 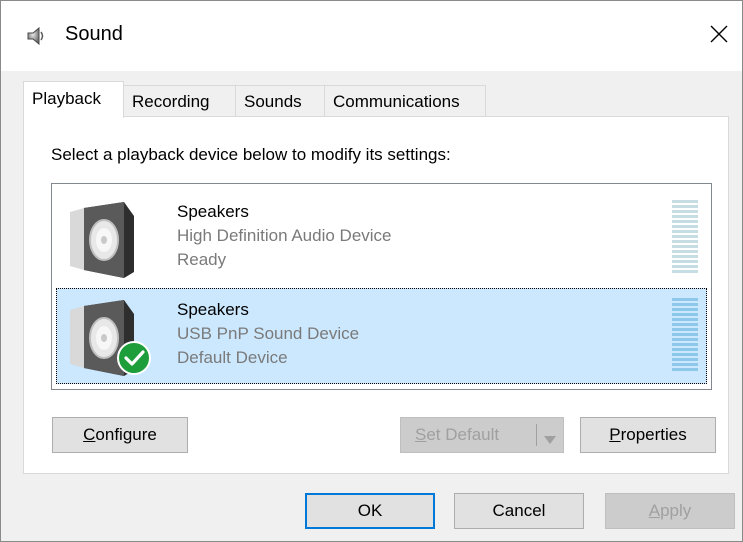 I want to click on set-default-label: et Default, so click(x=463, y=434).